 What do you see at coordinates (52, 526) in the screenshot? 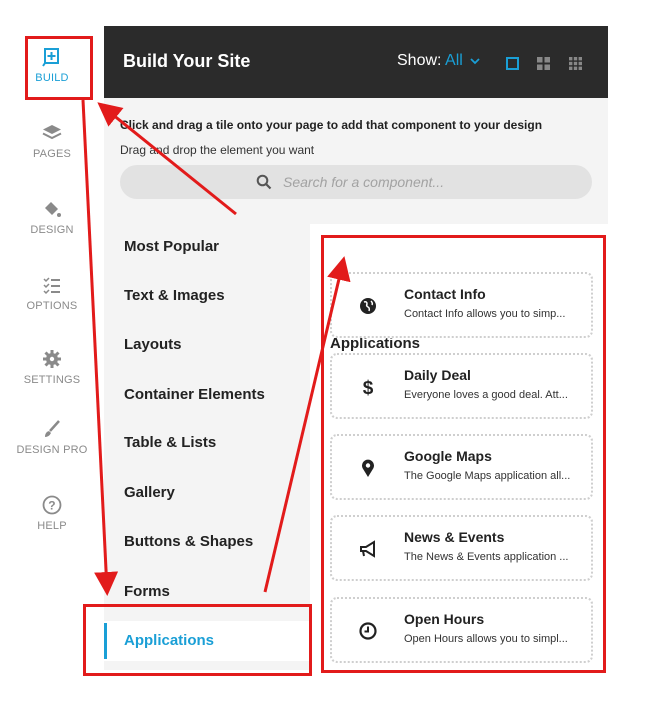
I see `rail-label-help: HELP` at bounding box center [52, 526].